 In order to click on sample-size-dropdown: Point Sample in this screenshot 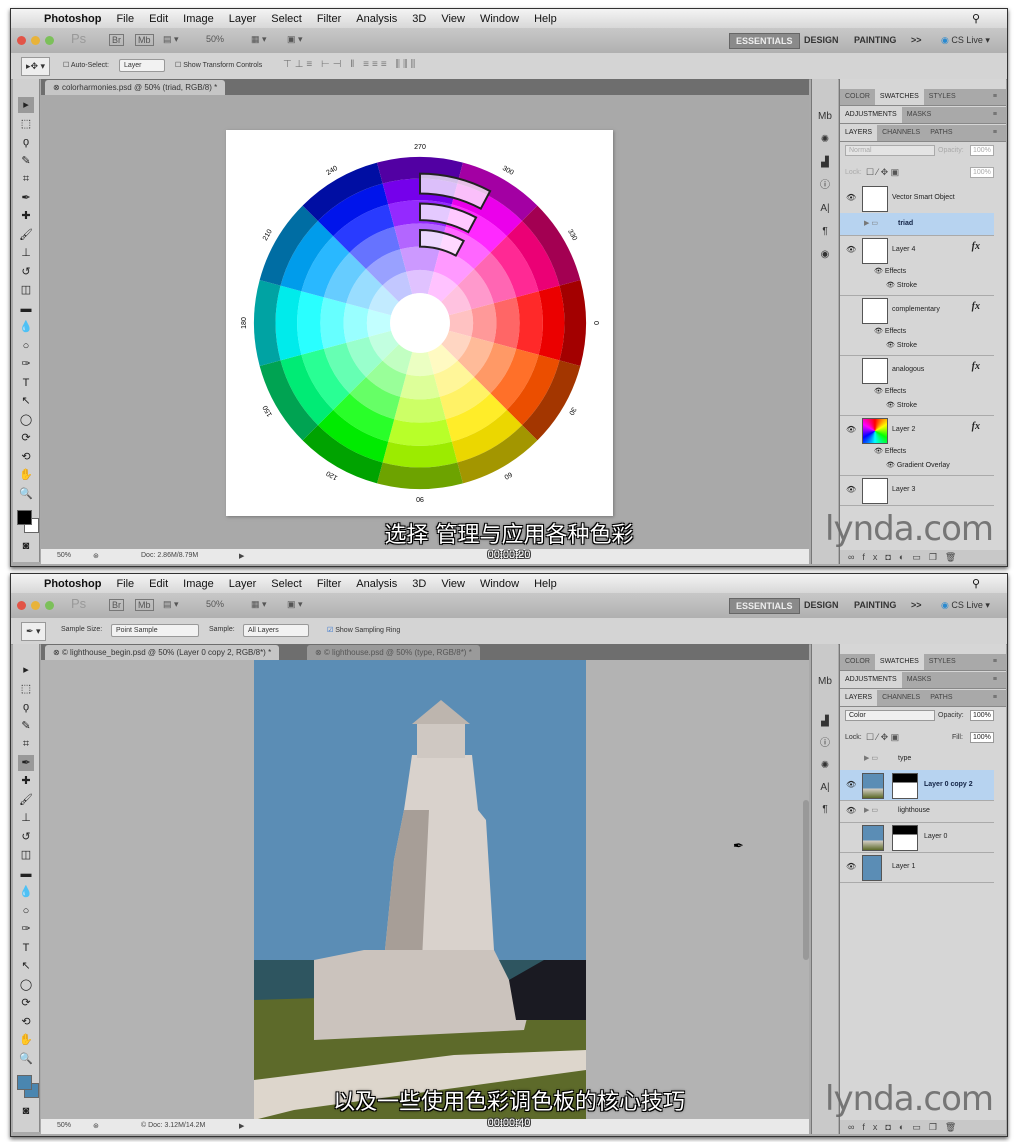, I will do `click(155, 630)`.